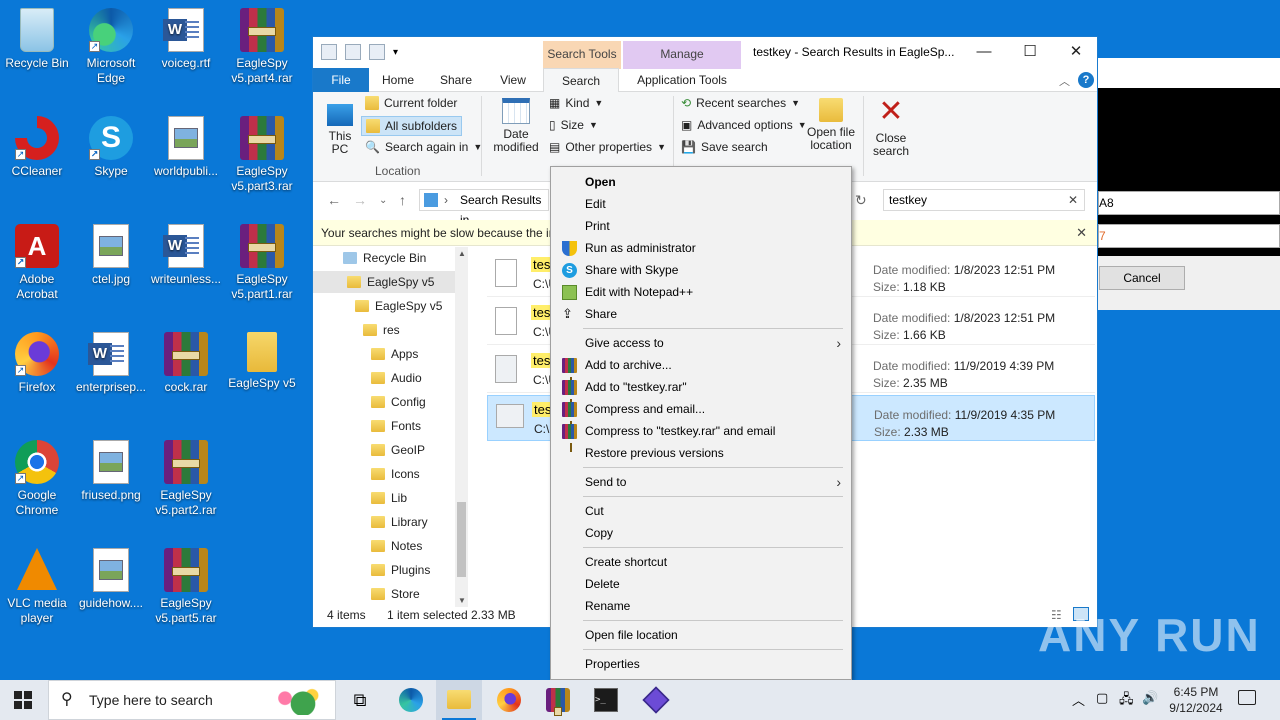 The width and height of the screenshot is (1280, 720). Describe the element at coordinates (262, 263) in the screenshot. I see `desktop-icon-eaglespy-part1: EagleSpy v5.part1.rar` at that location.